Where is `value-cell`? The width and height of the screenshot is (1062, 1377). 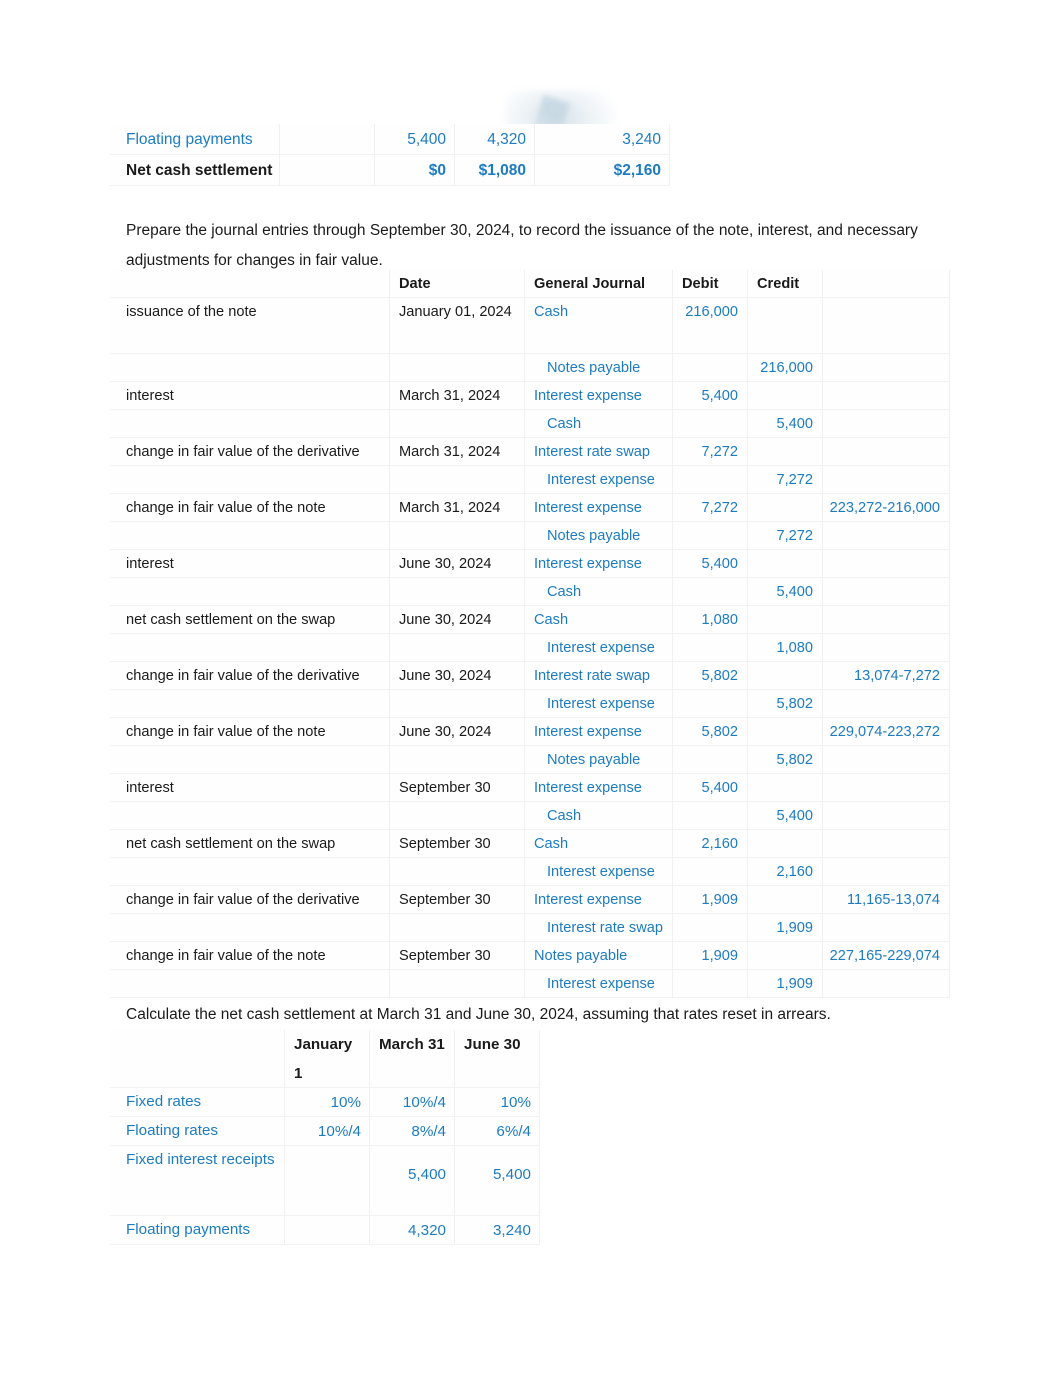
value-cell is located at coordinates (327, 1181).